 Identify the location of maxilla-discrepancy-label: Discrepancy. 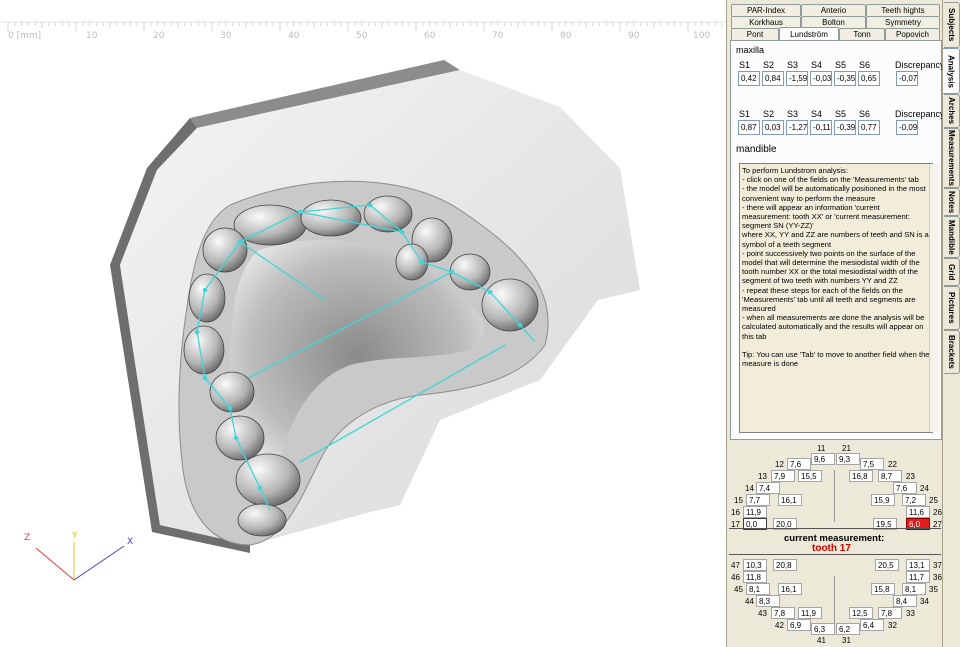
(920, 65).